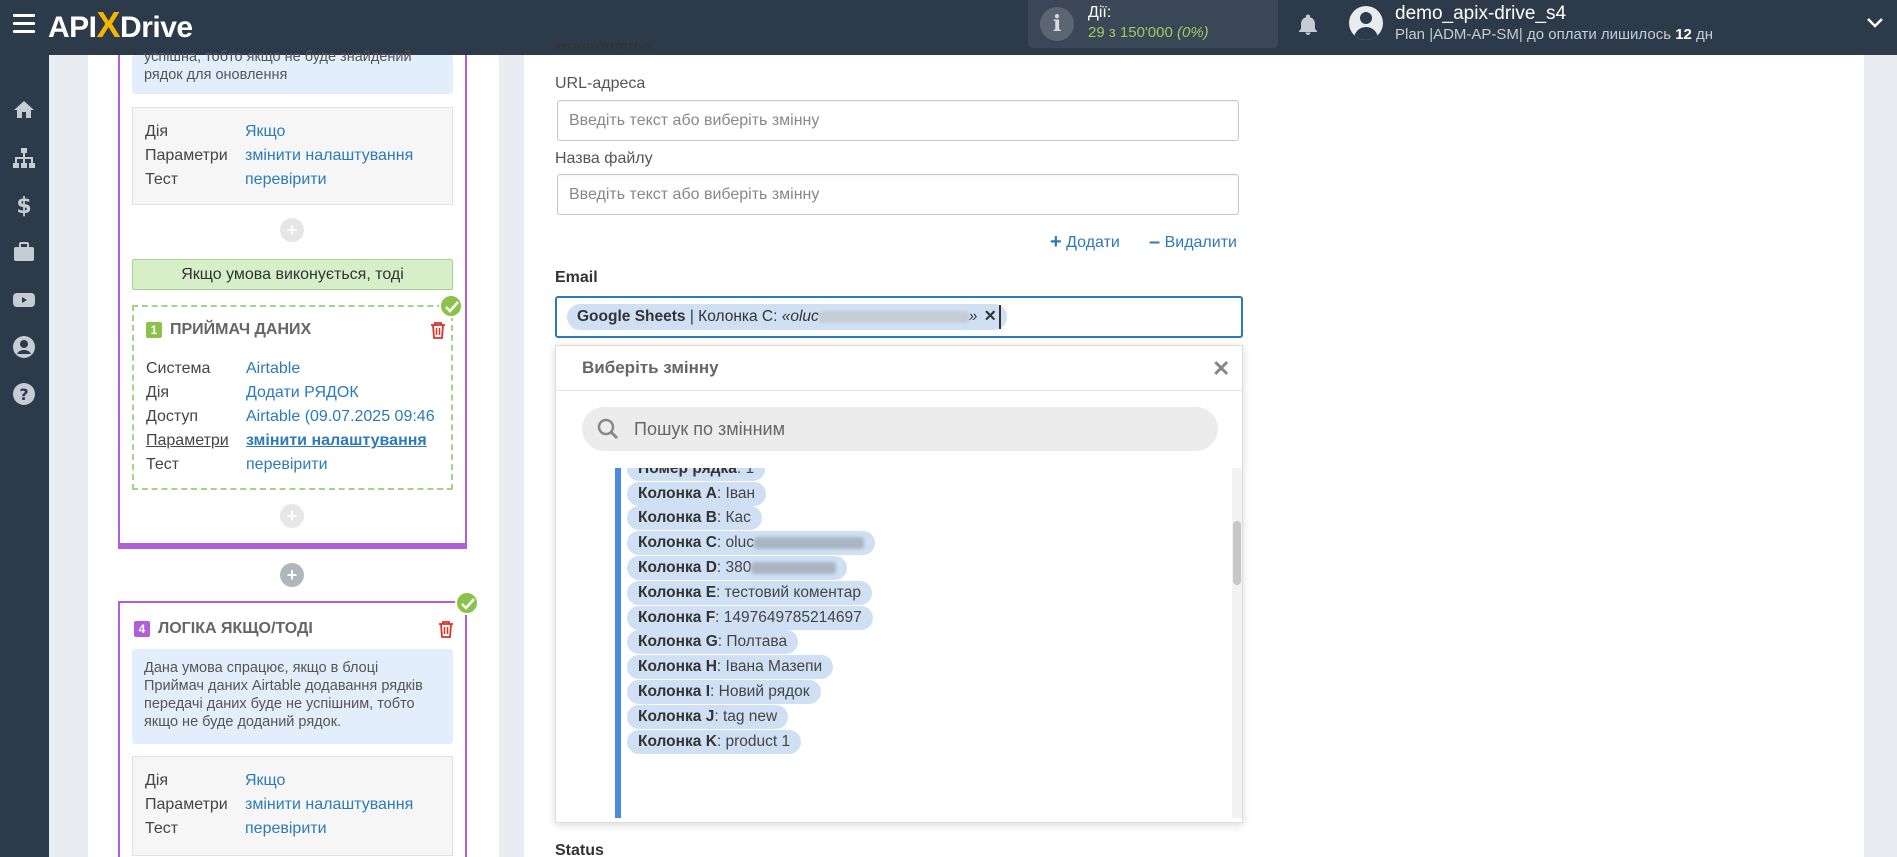  I want to click on var-value: : 1497649785214697, so click(788, 617).